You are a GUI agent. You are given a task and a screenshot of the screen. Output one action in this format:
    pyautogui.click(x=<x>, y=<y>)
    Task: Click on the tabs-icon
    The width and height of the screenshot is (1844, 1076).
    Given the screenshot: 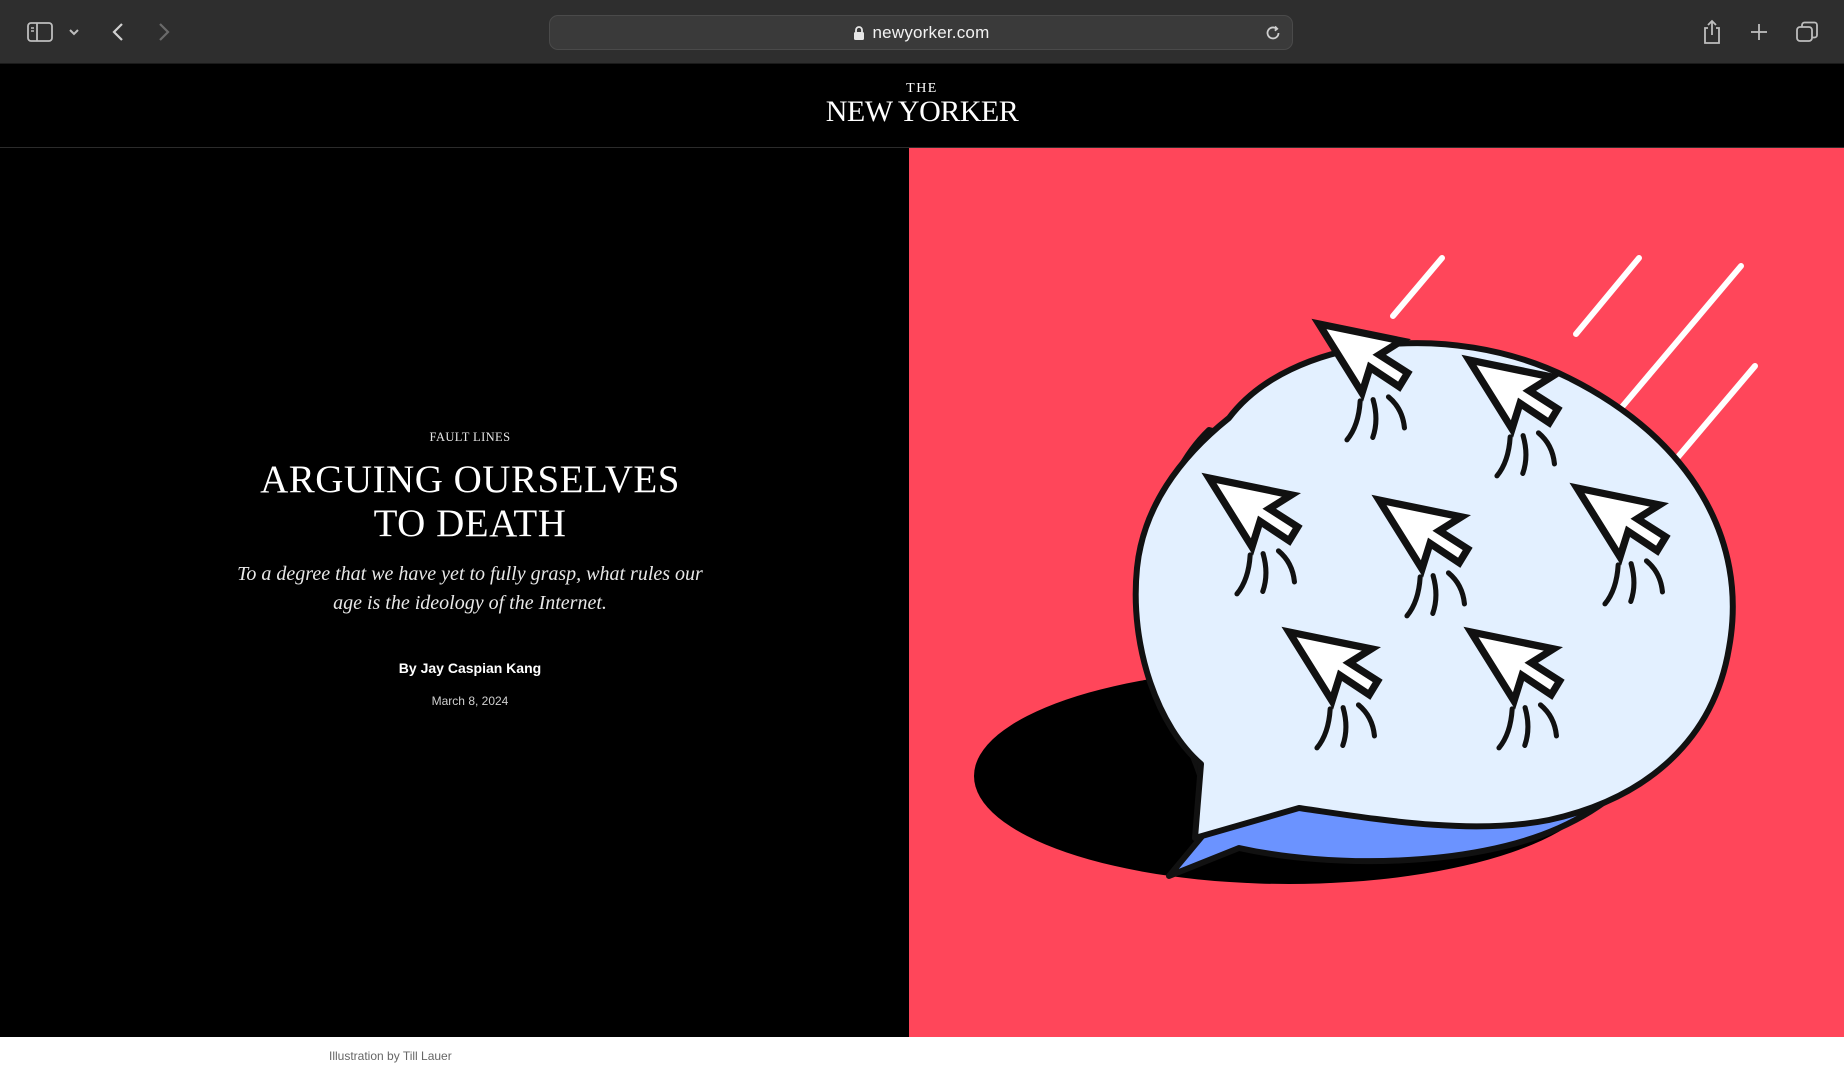 What is the action you would take?
    pyautogui.click(x=1807, y=31)
    